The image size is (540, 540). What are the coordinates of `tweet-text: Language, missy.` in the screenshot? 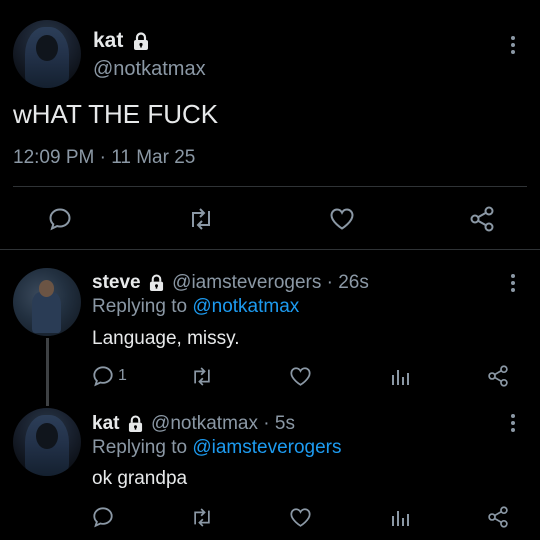 It's located at (166, 338).